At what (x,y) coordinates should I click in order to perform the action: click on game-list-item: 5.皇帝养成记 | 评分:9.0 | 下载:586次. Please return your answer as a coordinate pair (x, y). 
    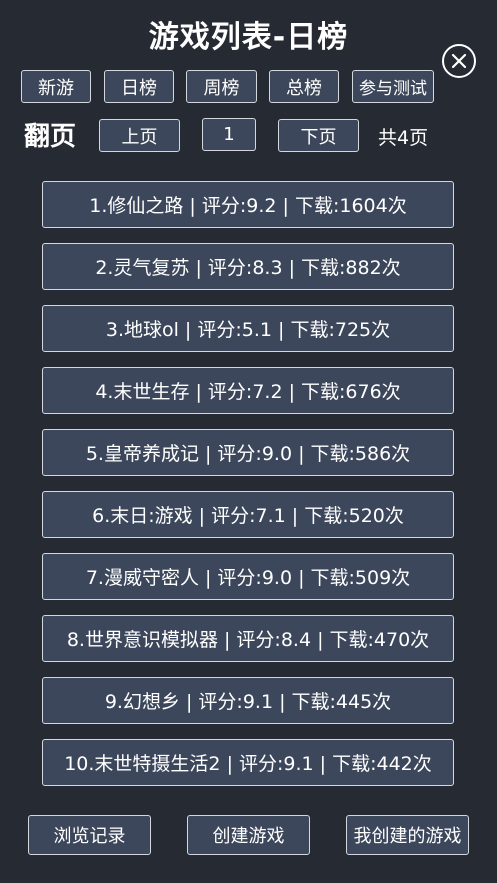
    Looking at the image, I should click on (248, 452).